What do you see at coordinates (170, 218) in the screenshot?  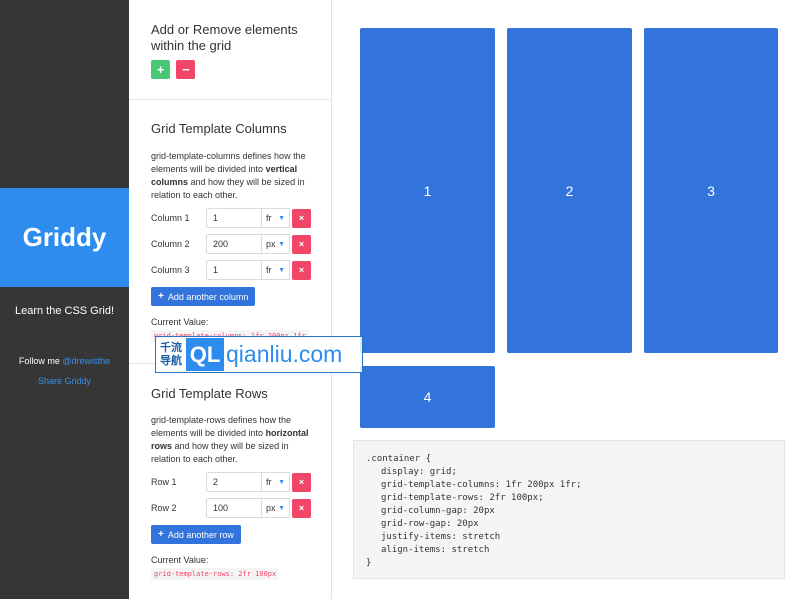 I see `column-label: Column 1` at bounding box center [170, 218].